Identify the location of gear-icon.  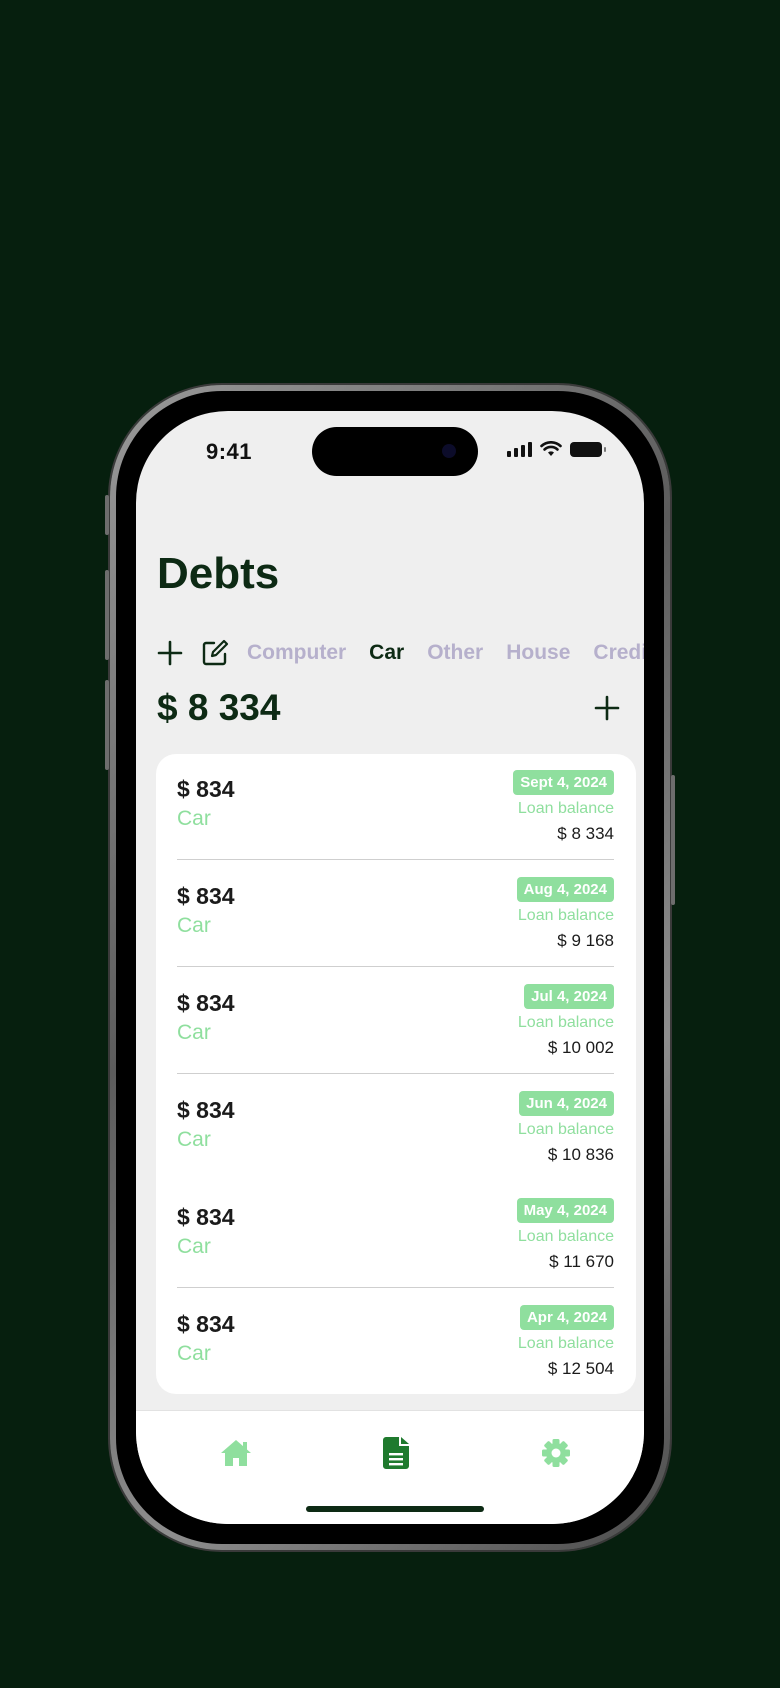
(556, 1453).